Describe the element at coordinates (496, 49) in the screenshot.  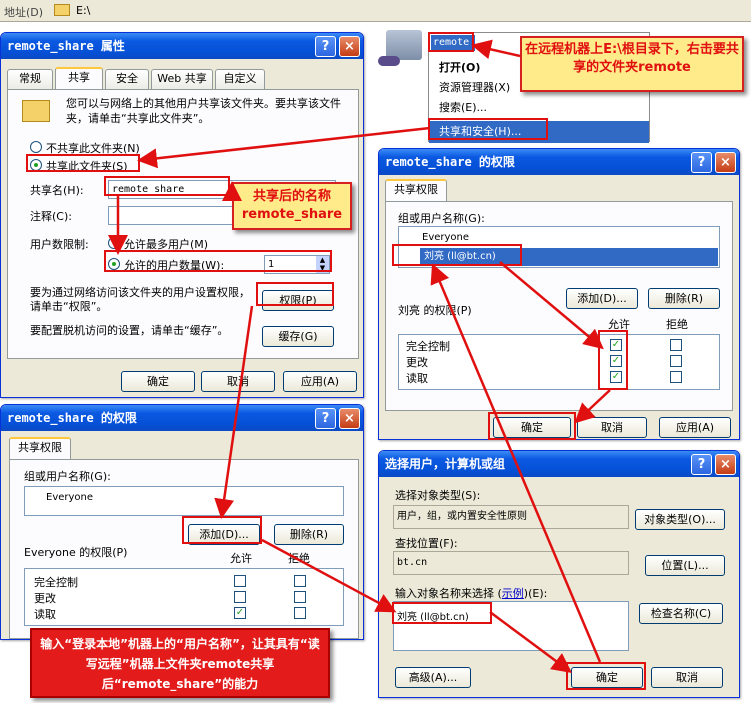
I see `arrow-to-folder` at that location.